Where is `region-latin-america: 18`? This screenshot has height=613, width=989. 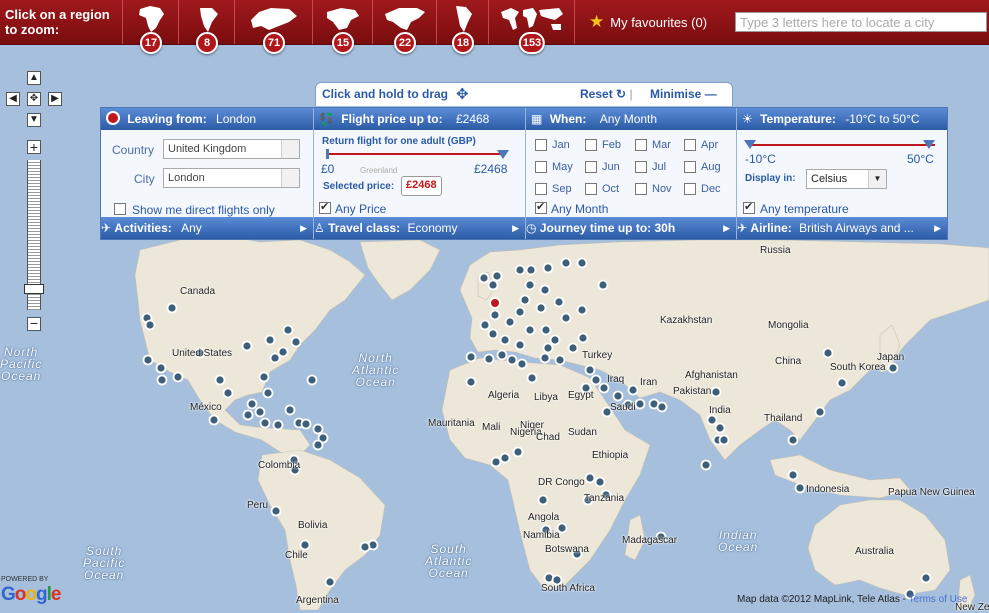
region-latin-america: 18 is located at coordinates (462, 27).